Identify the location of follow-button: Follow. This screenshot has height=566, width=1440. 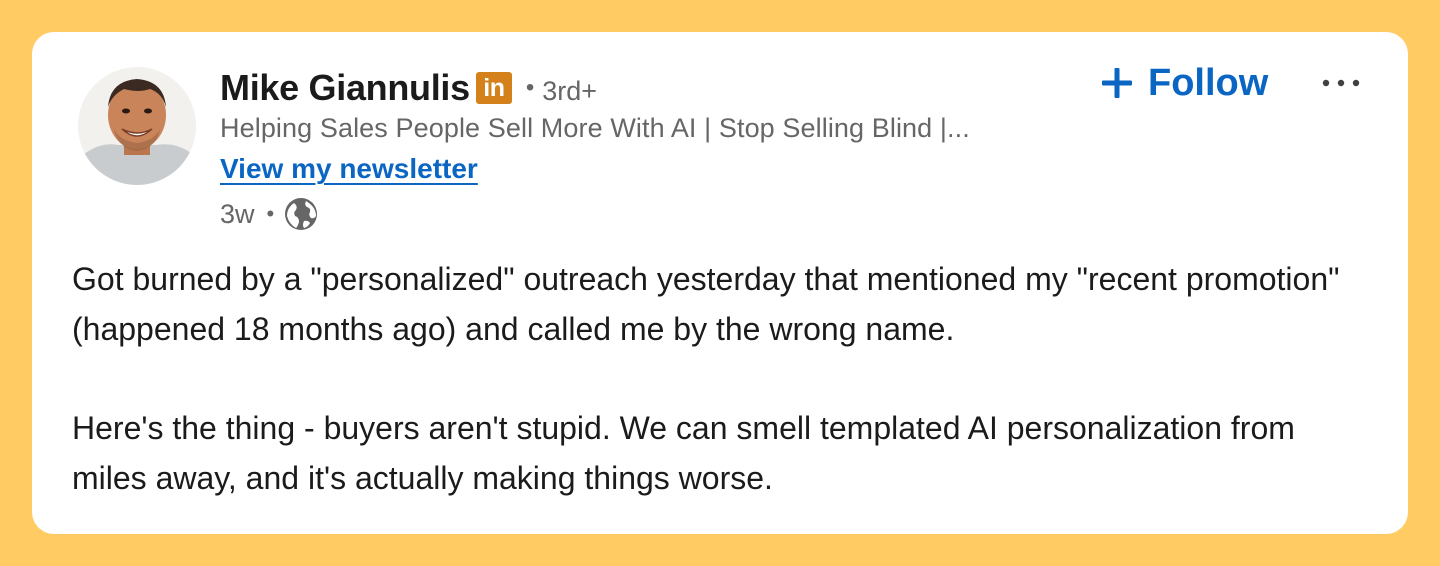
(1184, 83).